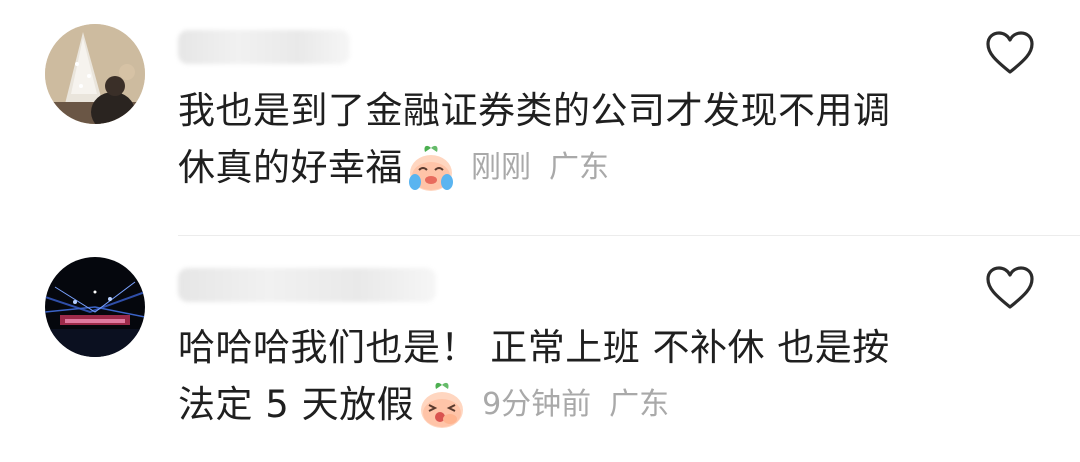 This screenshot has height=462, width=1080. I want to click on comment-text-line-2: 休真的好幸福 刚刚 广东, so click(578, 167).